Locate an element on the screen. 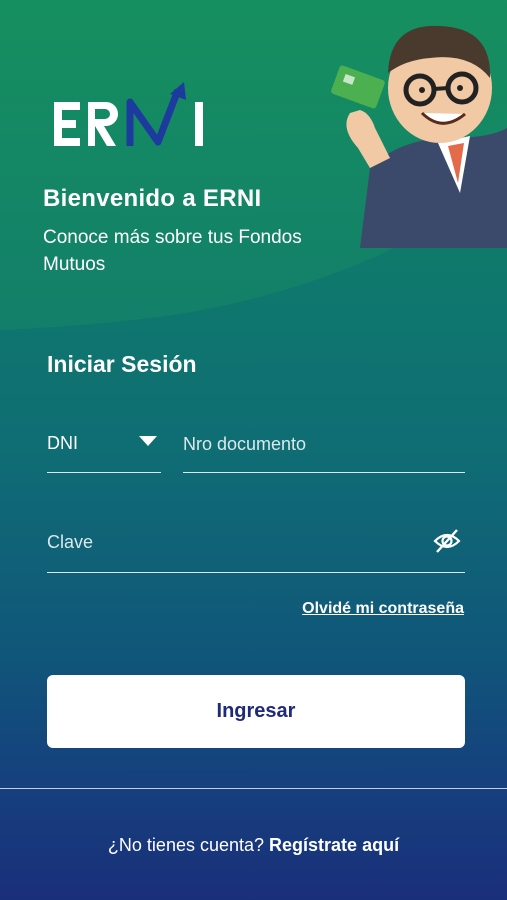 Image resolution: width=507 pixels, height=900 pixels. password-field is located at coordinates (256, 545).